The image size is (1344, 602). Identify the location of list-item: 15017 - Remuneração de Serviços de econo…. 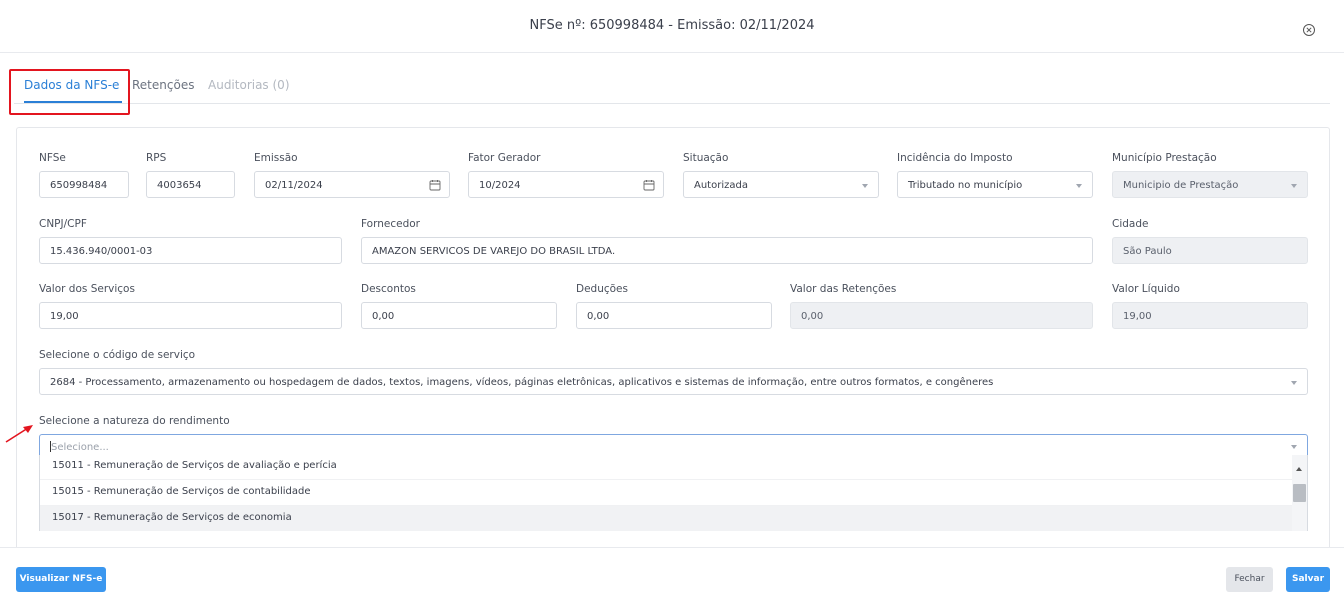
(666, 518).